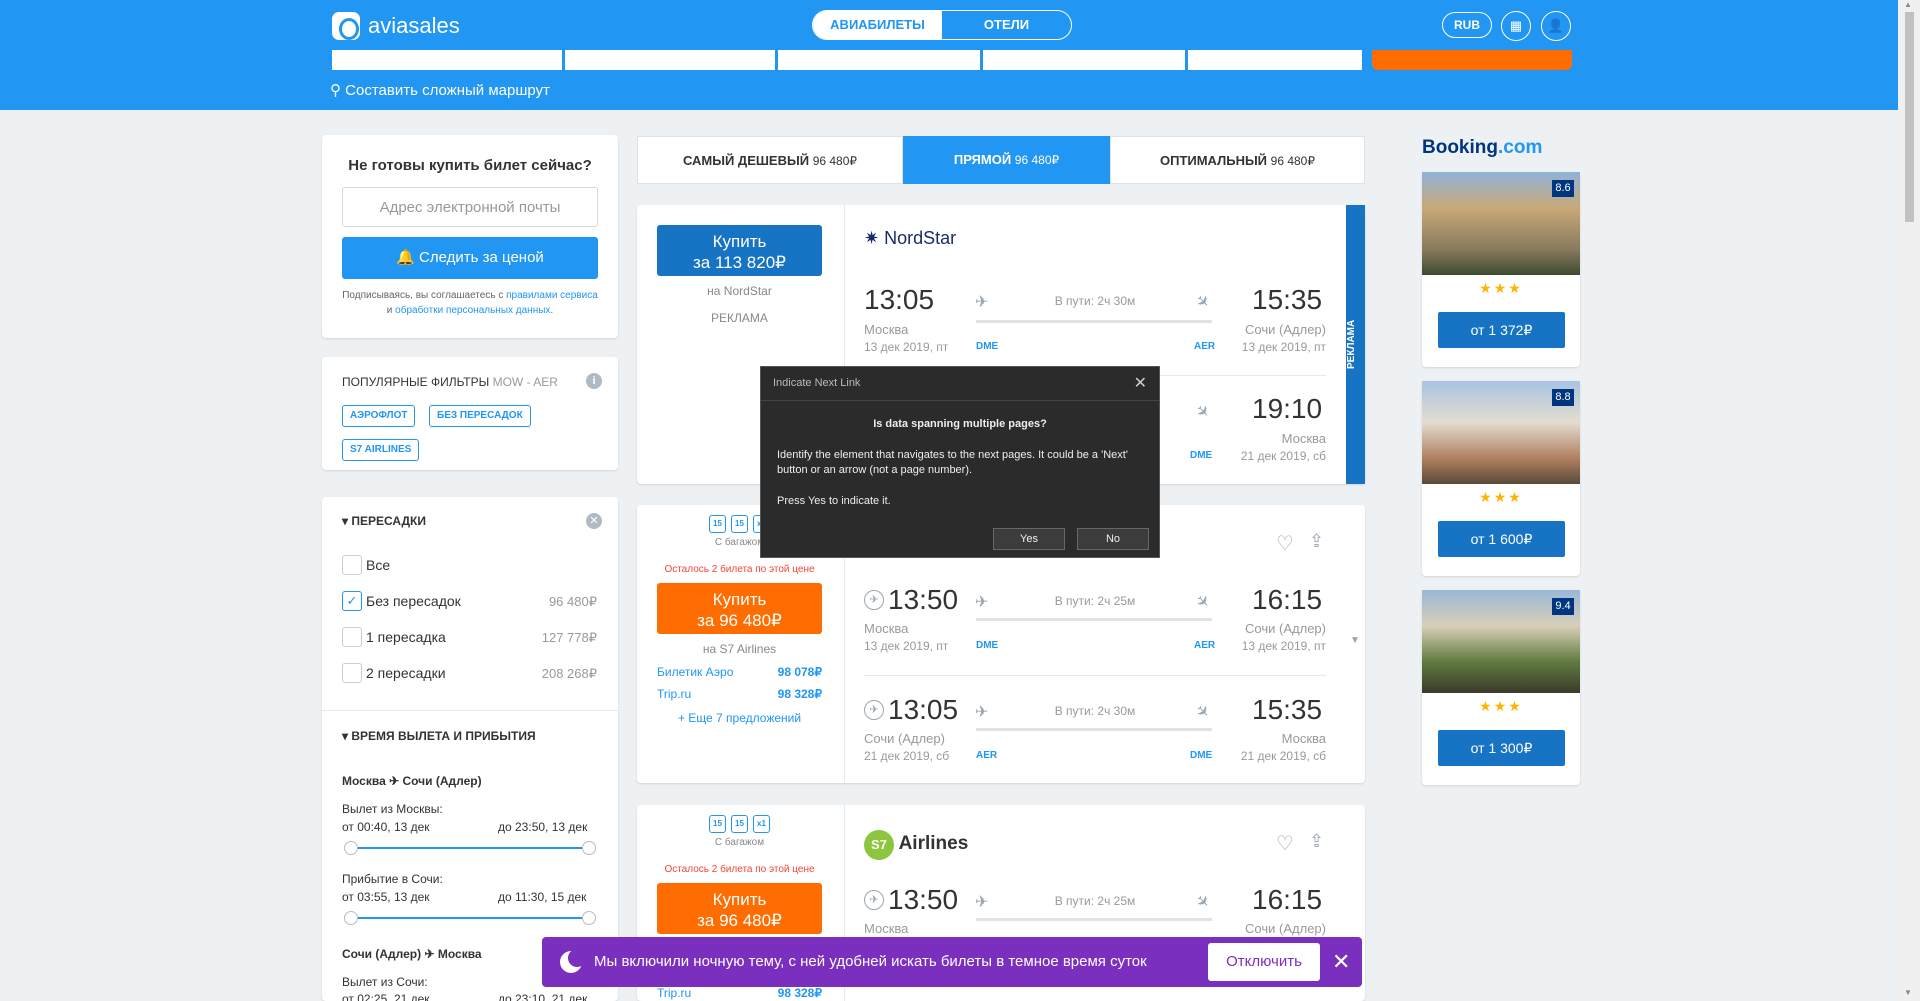 The image size is (1920, 1001). What do you see at coordinates (1095, 301) in the screenshot?
I see `t1-duration: В пути: 2ч 30м` at bounding box center [1095, 301].